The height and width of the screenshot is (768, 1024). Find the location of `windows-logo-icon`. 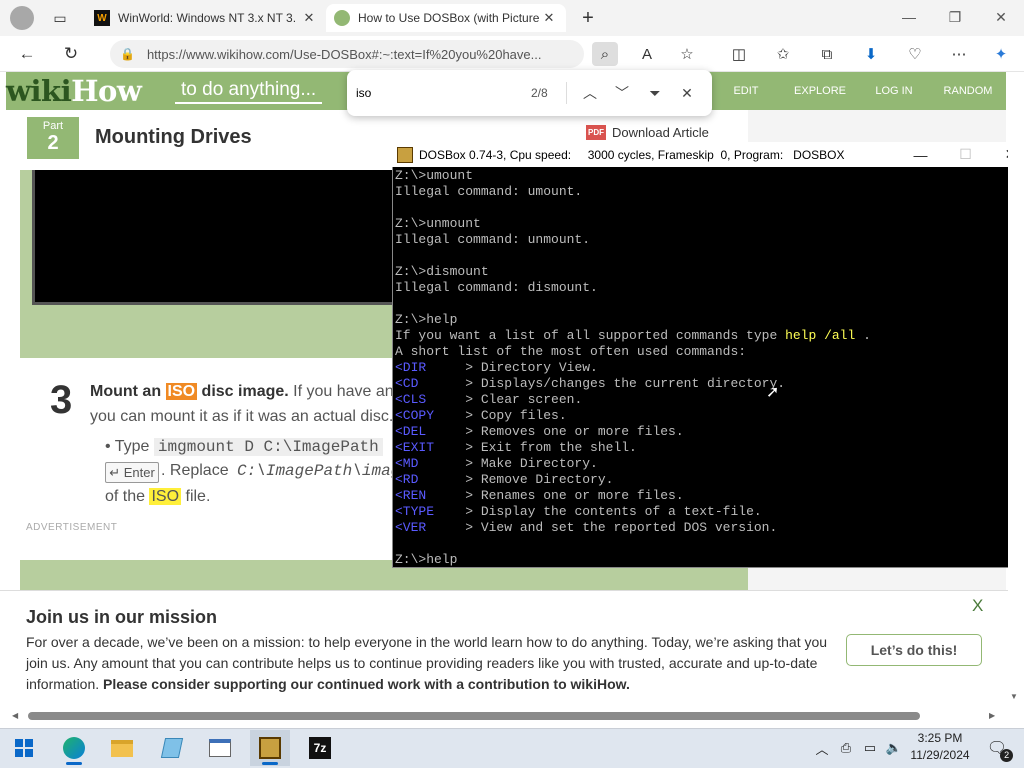

windows-logo-icon is located at coordinates (24, 748).